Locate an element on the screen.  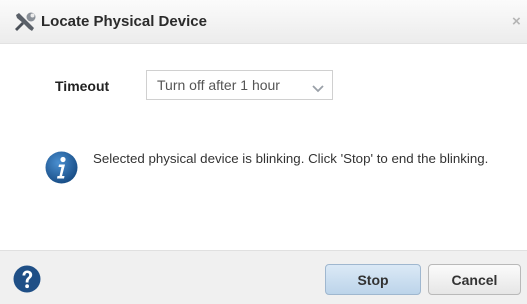
timeout-selected-value: Turn off after 1 hour is located at coordinates (218, 85).